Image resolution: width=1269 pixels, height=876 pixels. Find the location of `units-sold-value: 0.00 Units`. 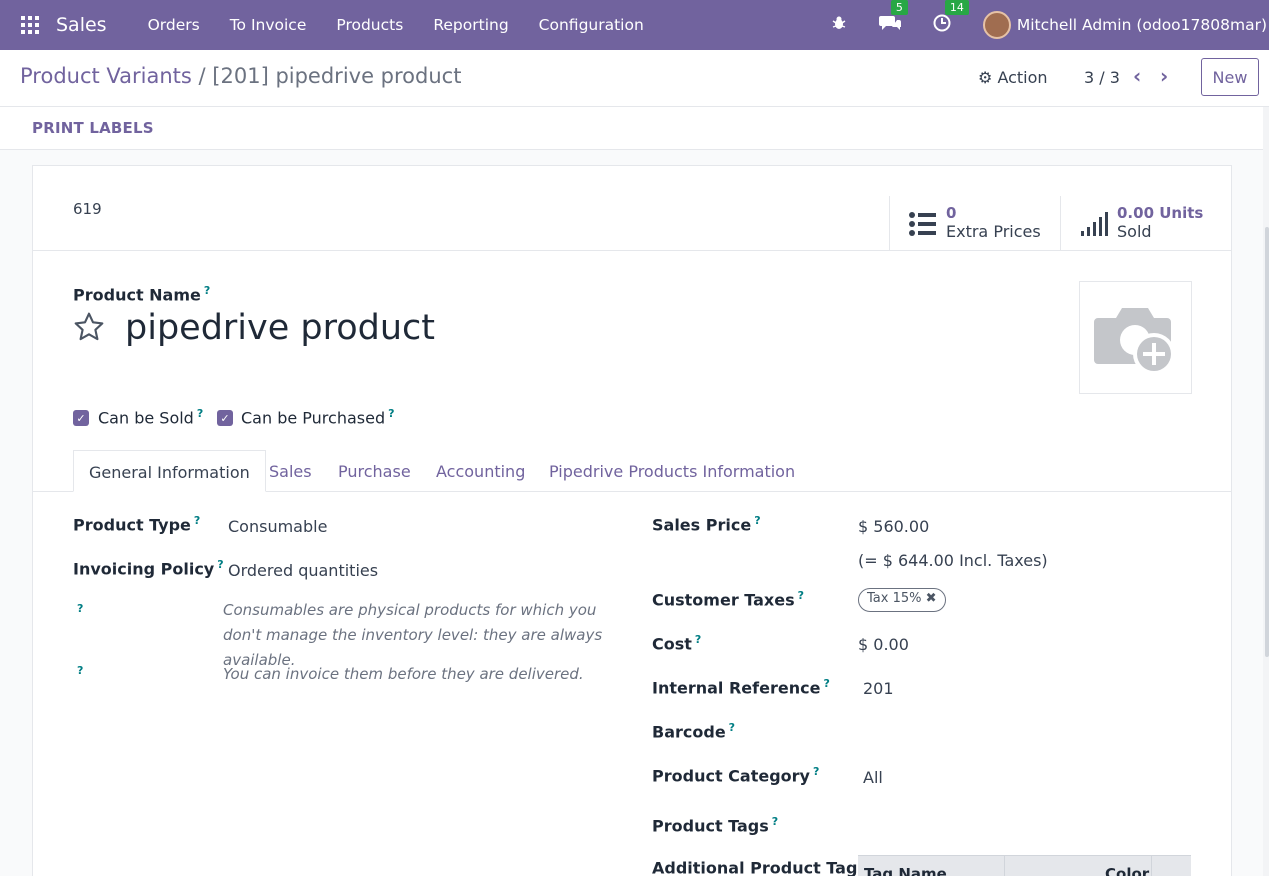

units-sold-value: 0.00 Units is located at coordinates (1160, 213).